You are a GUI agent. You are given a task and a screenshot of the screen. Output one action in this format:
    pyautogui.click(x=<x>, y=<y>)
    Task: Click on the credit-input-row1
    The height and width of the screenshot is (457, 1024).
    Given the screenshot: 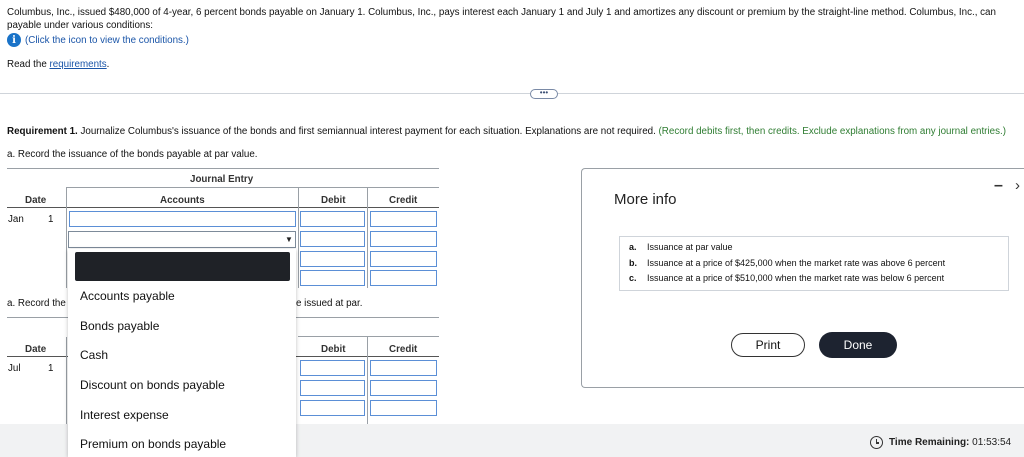 What is the action you would take?
    pyautogui.click(x=403, y=219)
    